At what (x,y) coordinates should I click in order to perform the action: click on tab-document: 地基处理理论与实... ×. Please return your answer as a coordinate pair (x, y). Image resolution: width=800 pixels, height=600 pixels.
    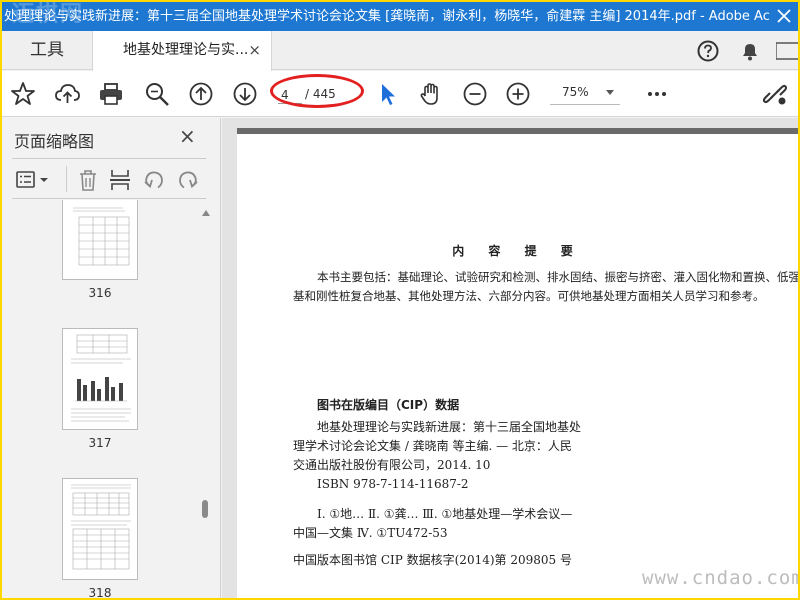
    Looking at the image, I should click on (182, 51).